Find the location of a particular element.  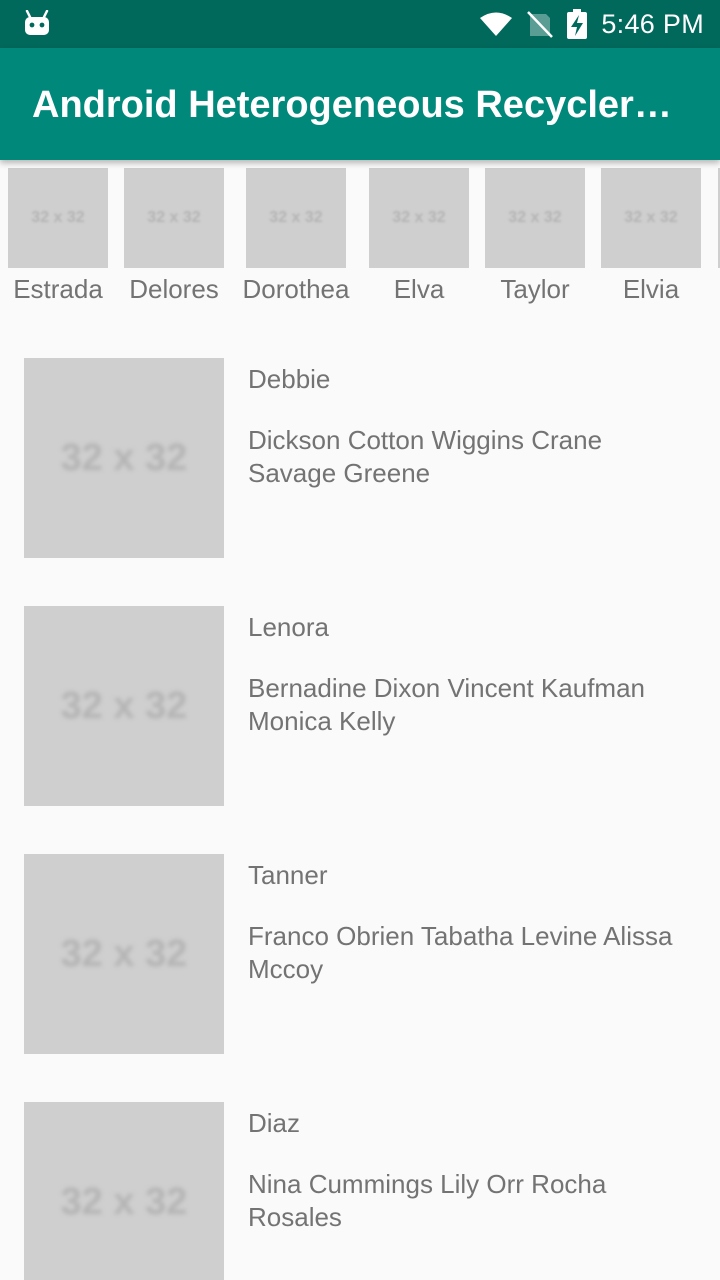

list-item-description: Nina Cummings Lily Orr Rocha Rosales is located at coordinates (427, 1200).